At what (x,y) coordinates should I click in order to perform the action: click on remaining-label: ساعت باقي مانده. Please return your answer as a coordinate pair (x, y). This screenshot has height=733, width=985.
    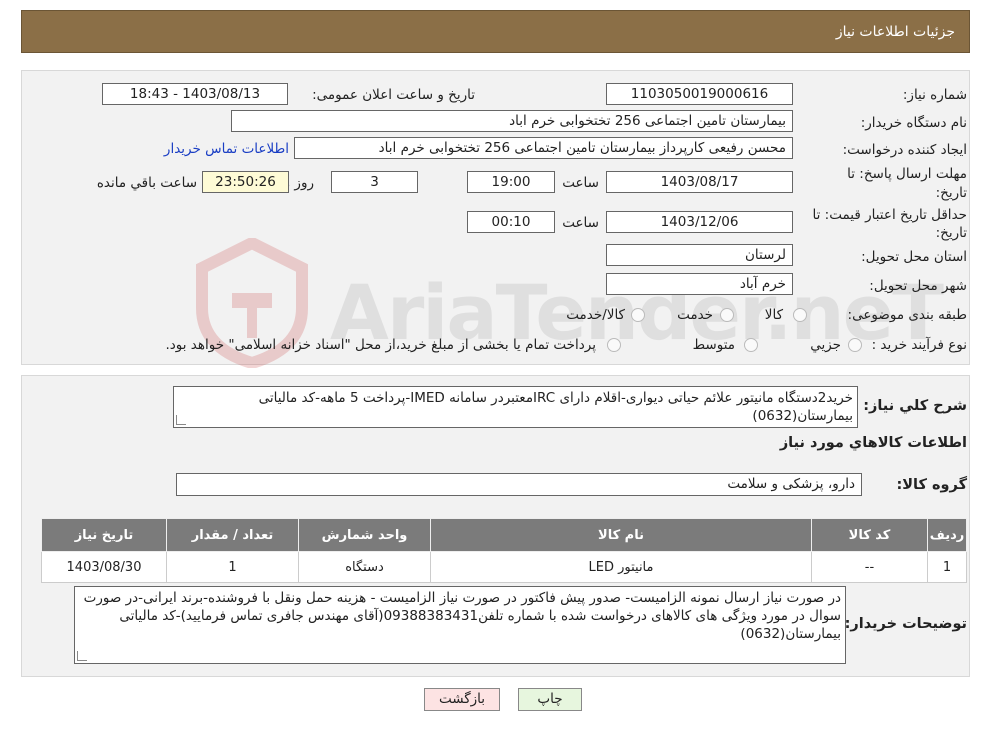
    Looking at the image, I should click on (146, 183).